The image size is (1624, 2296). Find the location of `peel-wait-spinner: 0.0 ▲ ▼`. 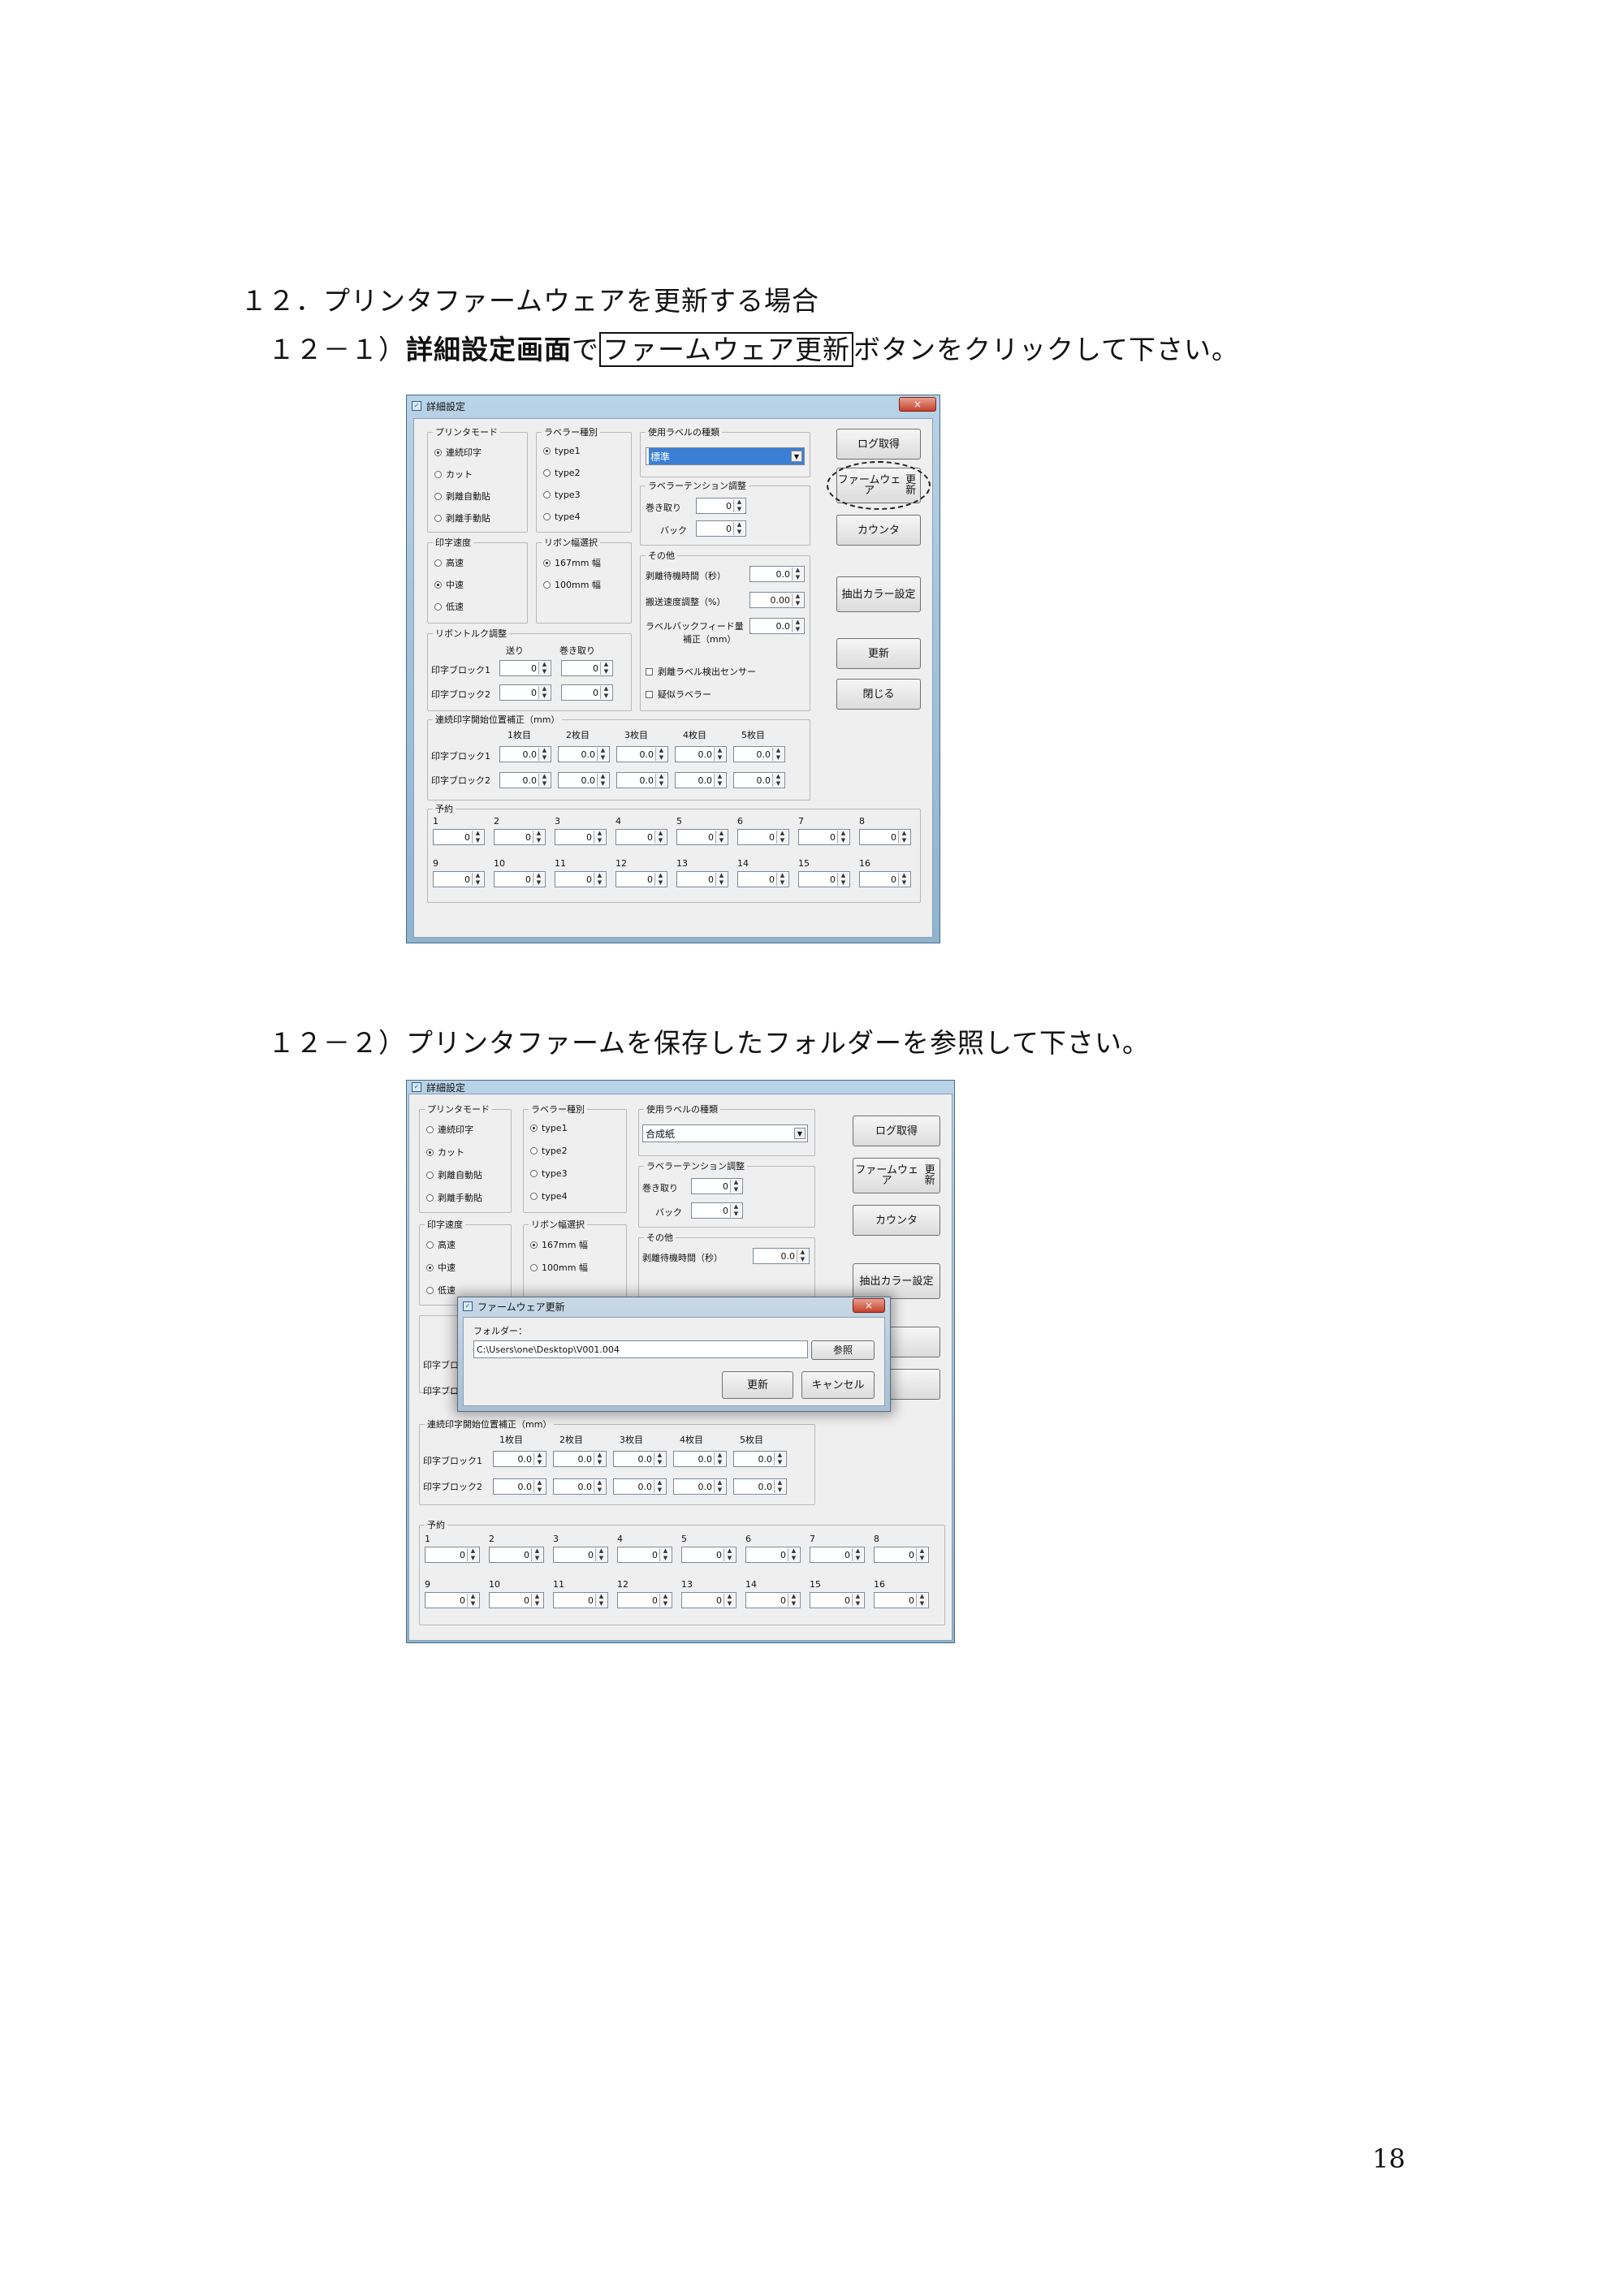

peel-wait-spinner: 0.0 ▲ ▼ is located at coordinates (777, 574).